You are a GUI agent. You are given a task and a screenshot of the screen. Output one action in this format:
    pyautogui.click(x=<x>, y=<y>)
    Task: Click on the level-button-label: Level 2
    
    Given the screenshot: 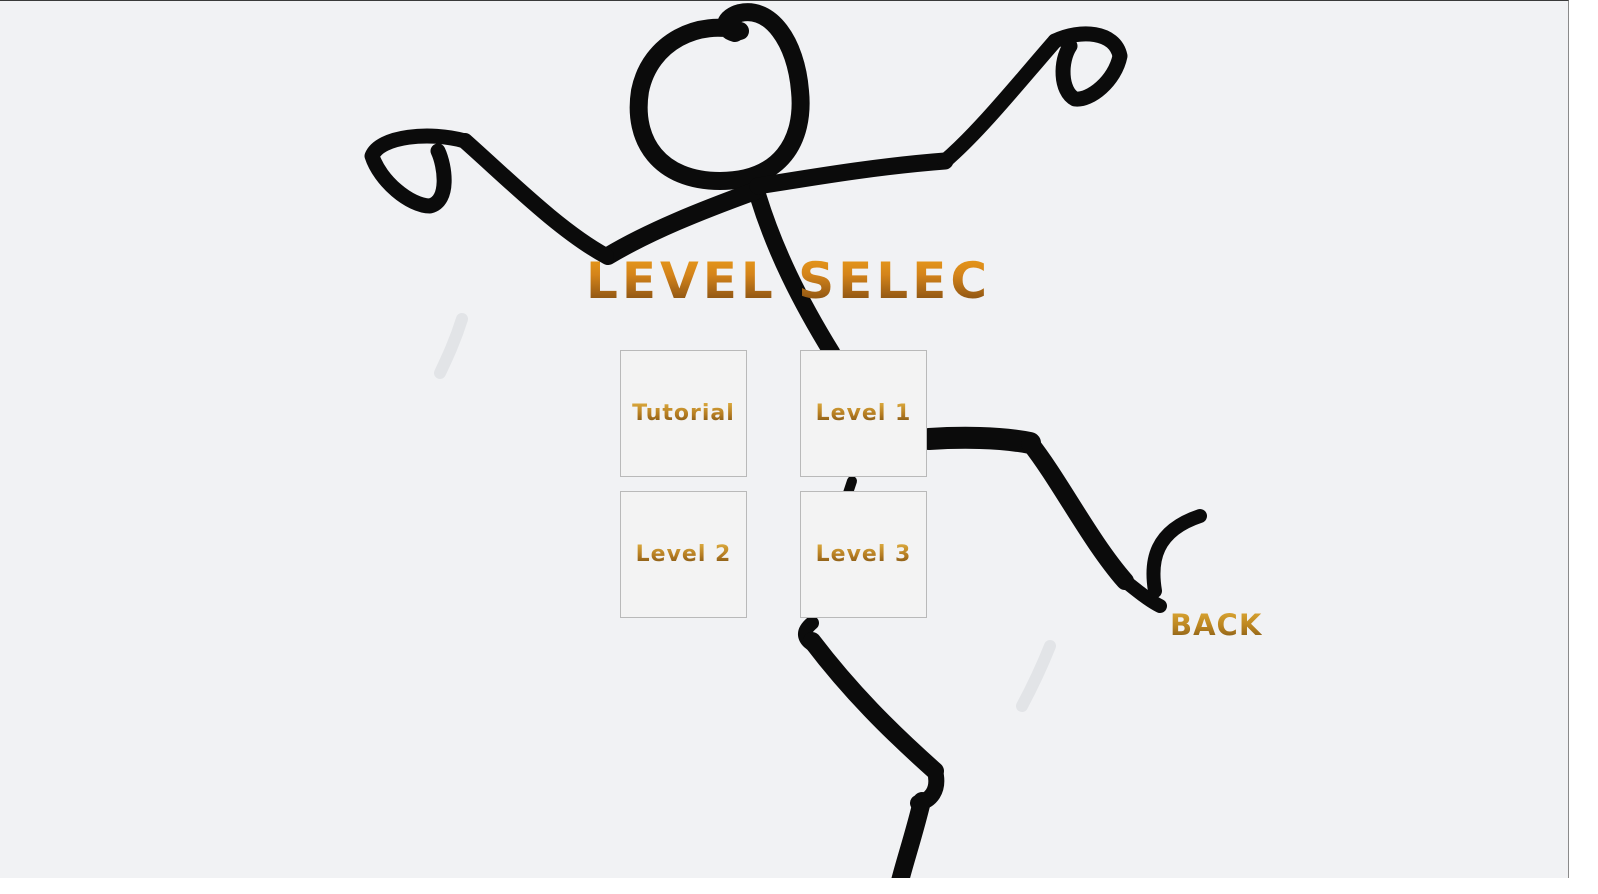 What is the action you would take?
    pyautogui.click(x=683, y=554)
    